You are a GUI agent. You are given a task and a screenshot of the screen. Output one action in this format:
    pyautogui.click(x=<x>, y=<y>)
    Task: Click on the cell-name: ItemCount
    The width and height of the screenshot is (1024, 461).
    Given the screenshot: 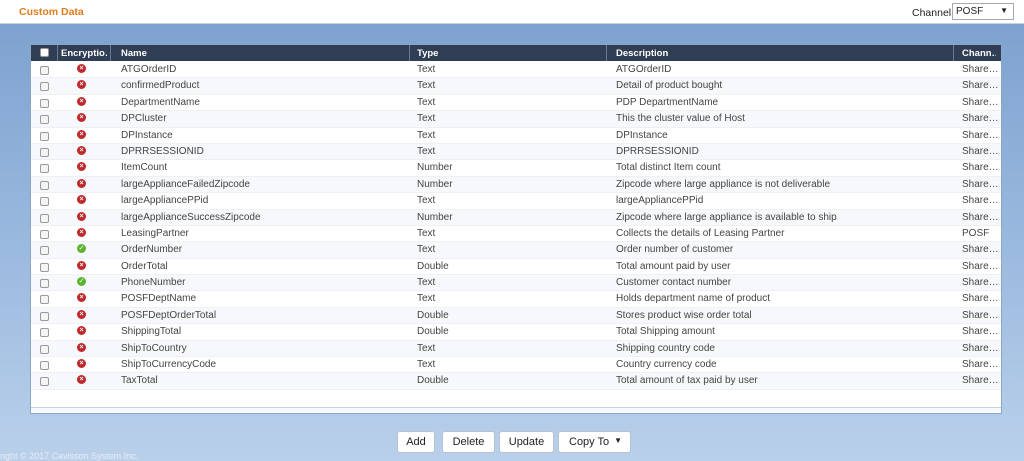 What is the action you would take?
    pyautogui.click(x=144, y=168)
    